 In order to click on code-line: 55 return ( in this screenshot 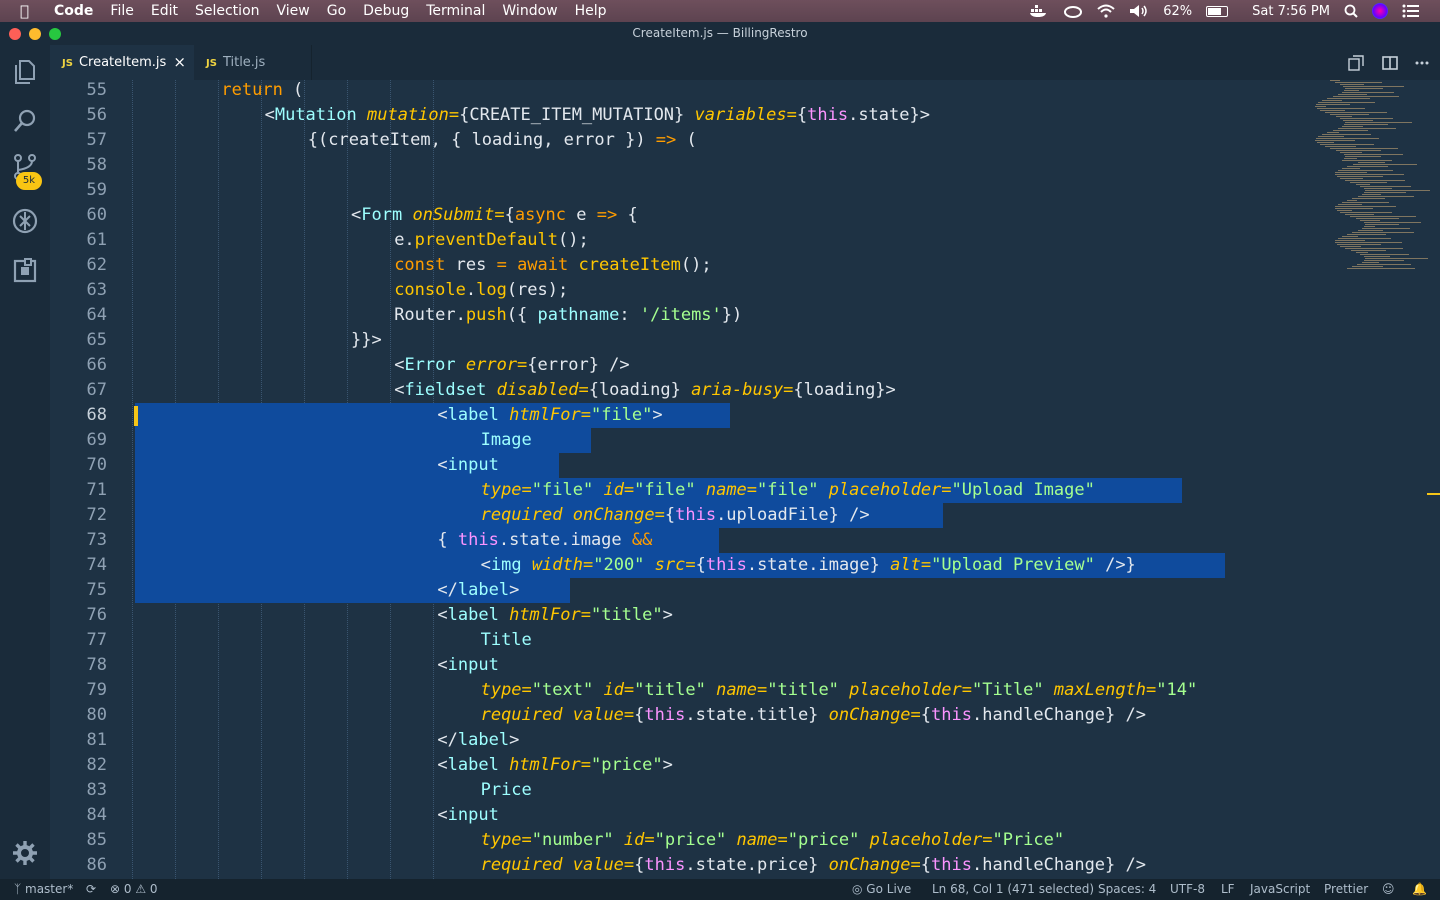, I will do `click(745, 91)`.